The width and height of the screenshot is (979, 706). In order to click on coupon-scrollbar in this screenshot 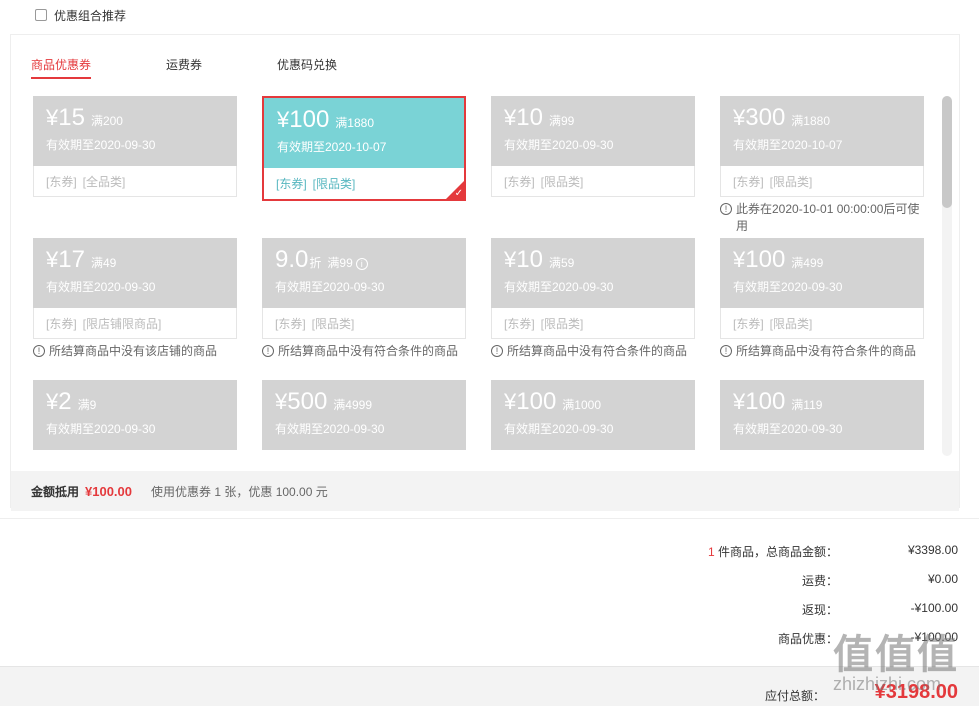, I will do `click(947, 276)`.